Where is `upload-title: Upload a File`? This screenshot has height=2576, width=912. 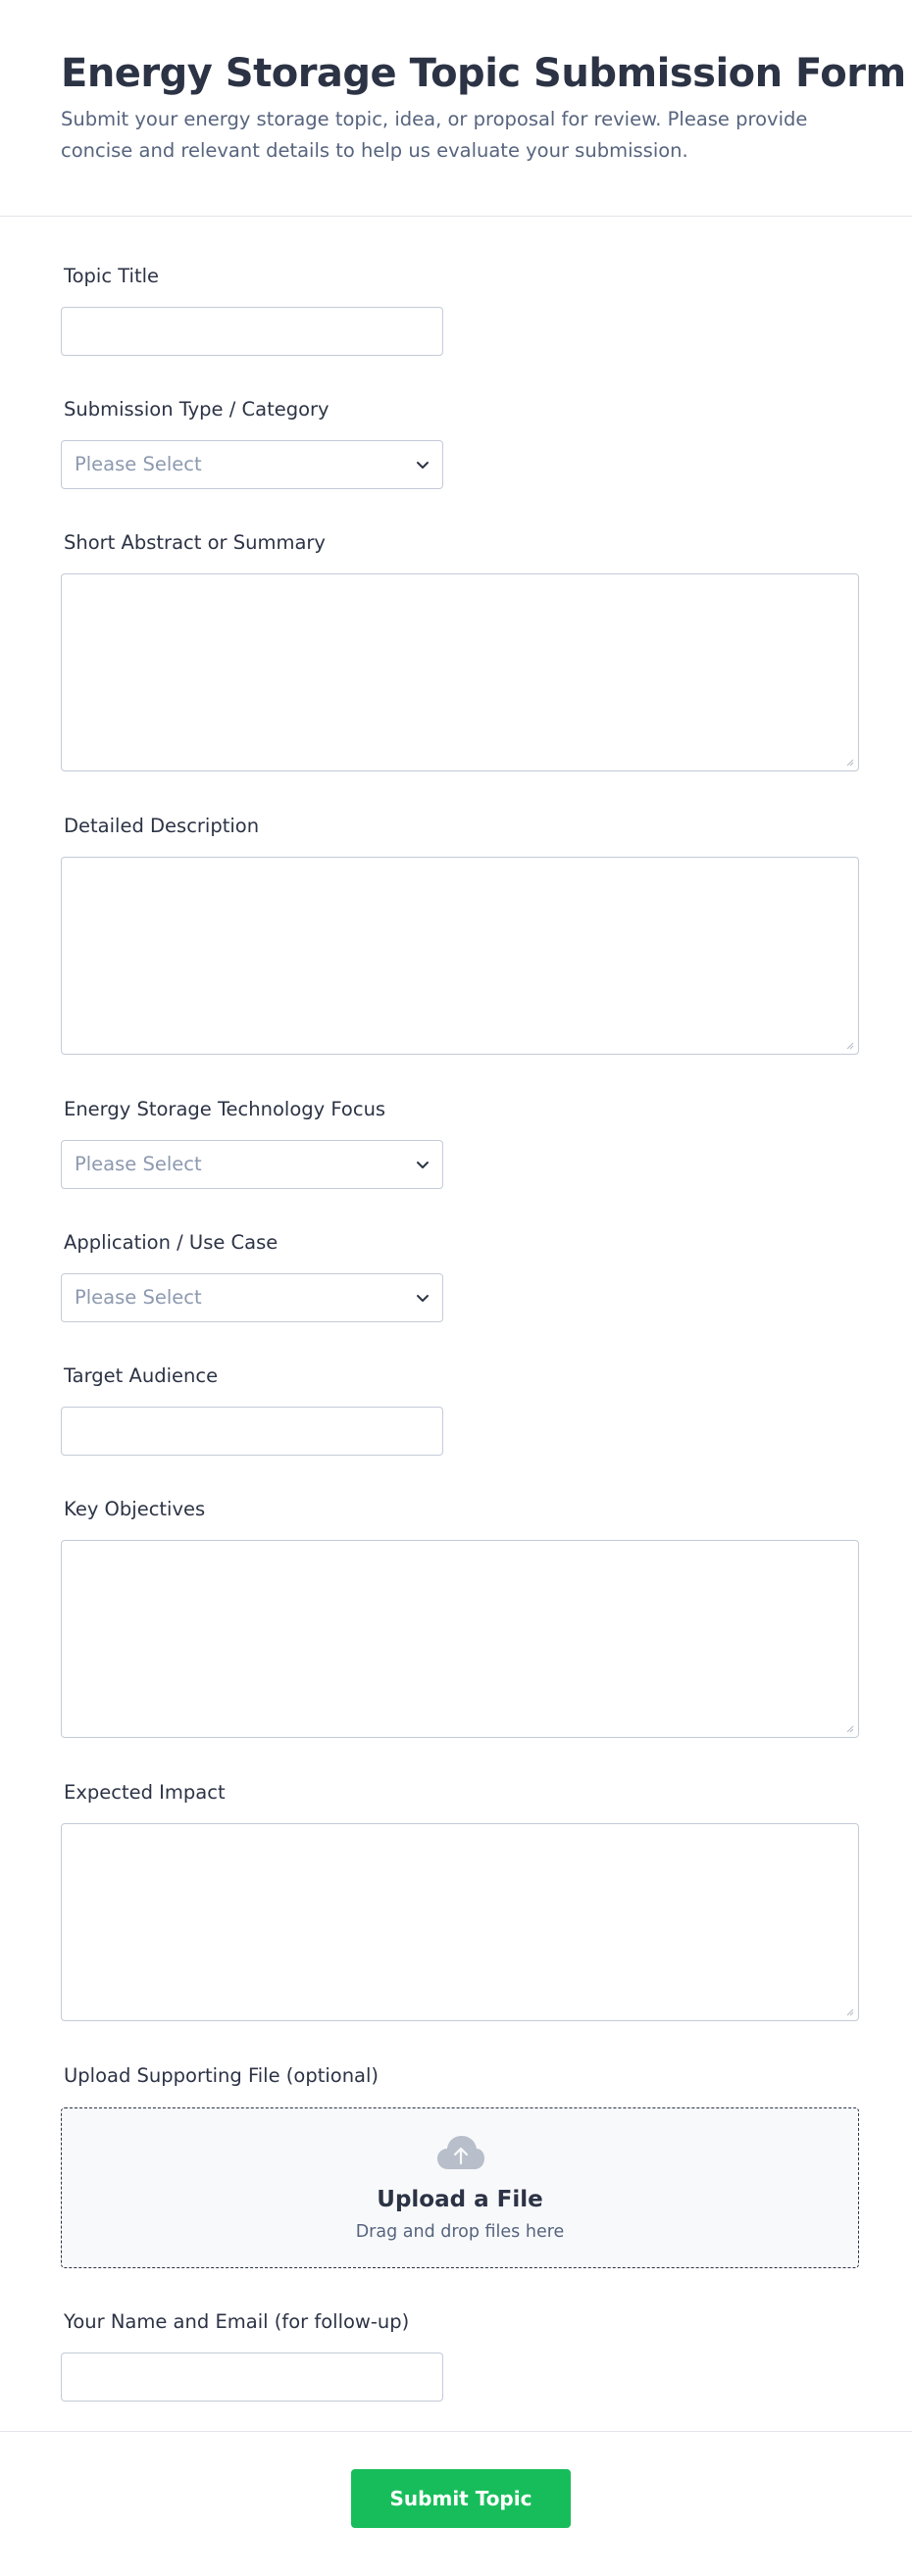 upload-title: Upload a File is located at coordinates (460, 2199).